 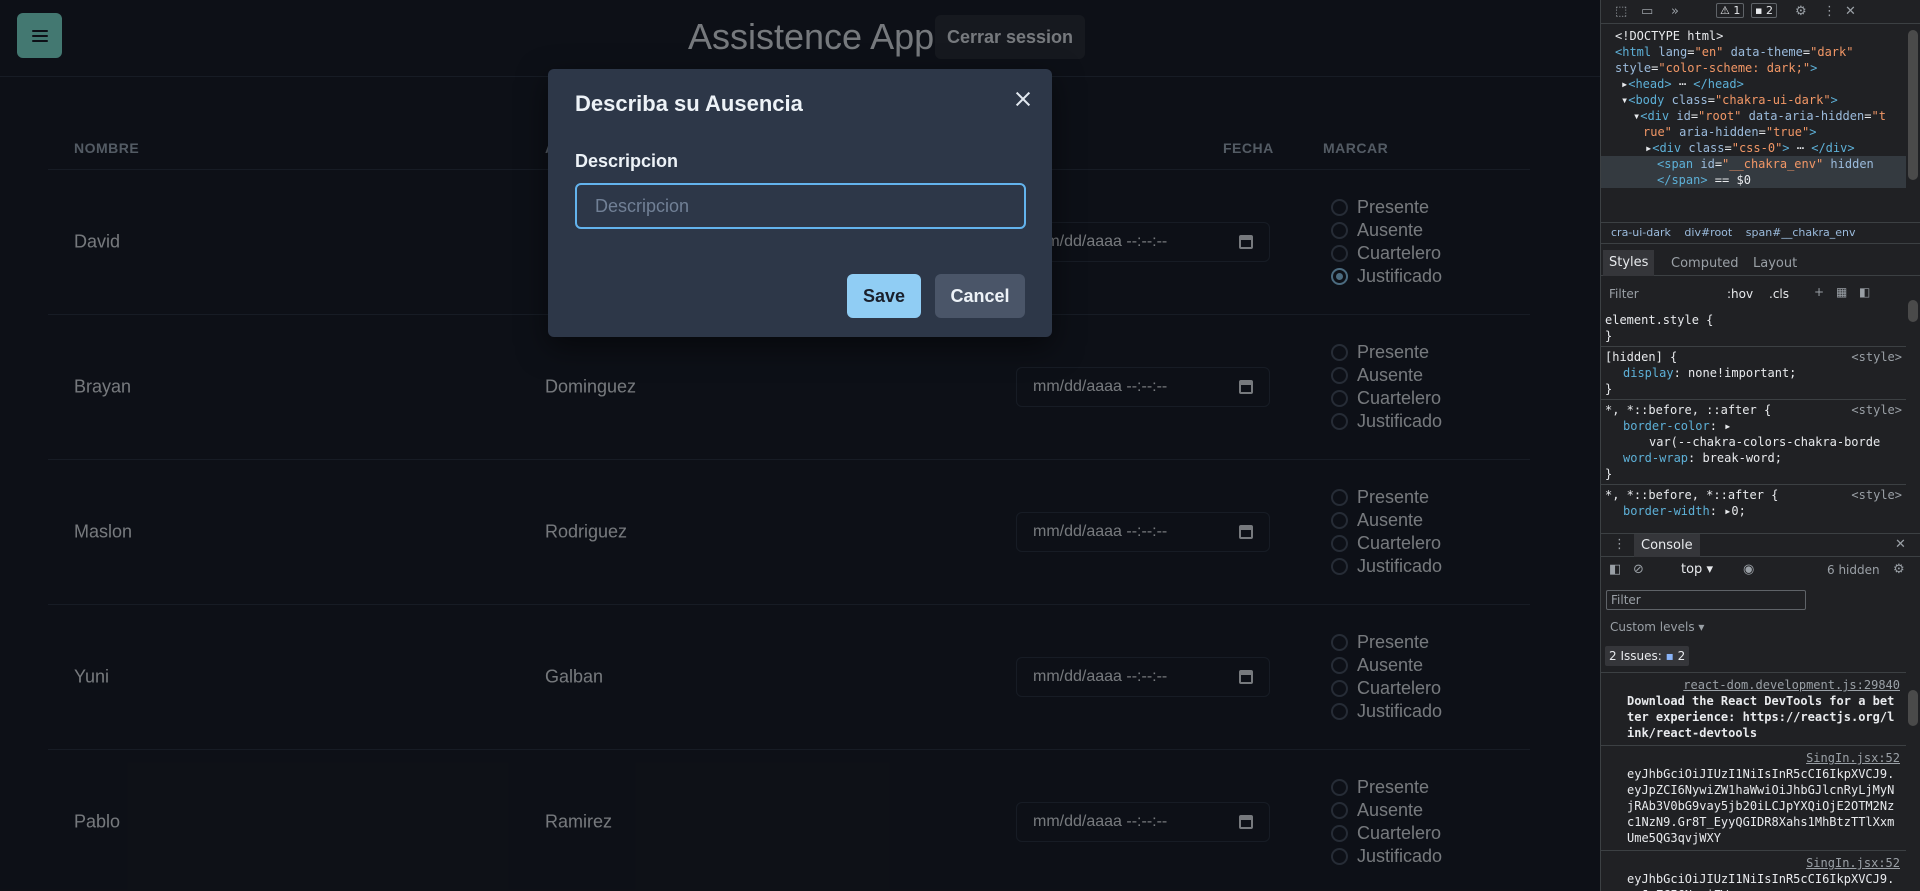 What do you see at coordinates (980, 296) in the screenshot?
I see `cancel-button: Cancel` at bounding box center [980, 296].